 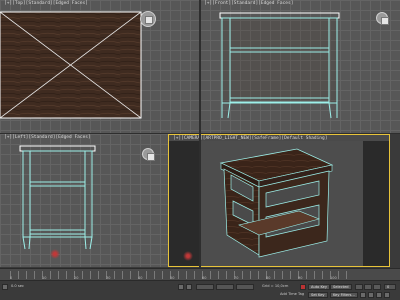 What do you see at coordinates (225, 287) in the screenshot?
I see `y-coordinate-field` at bounding box center [225, 287].